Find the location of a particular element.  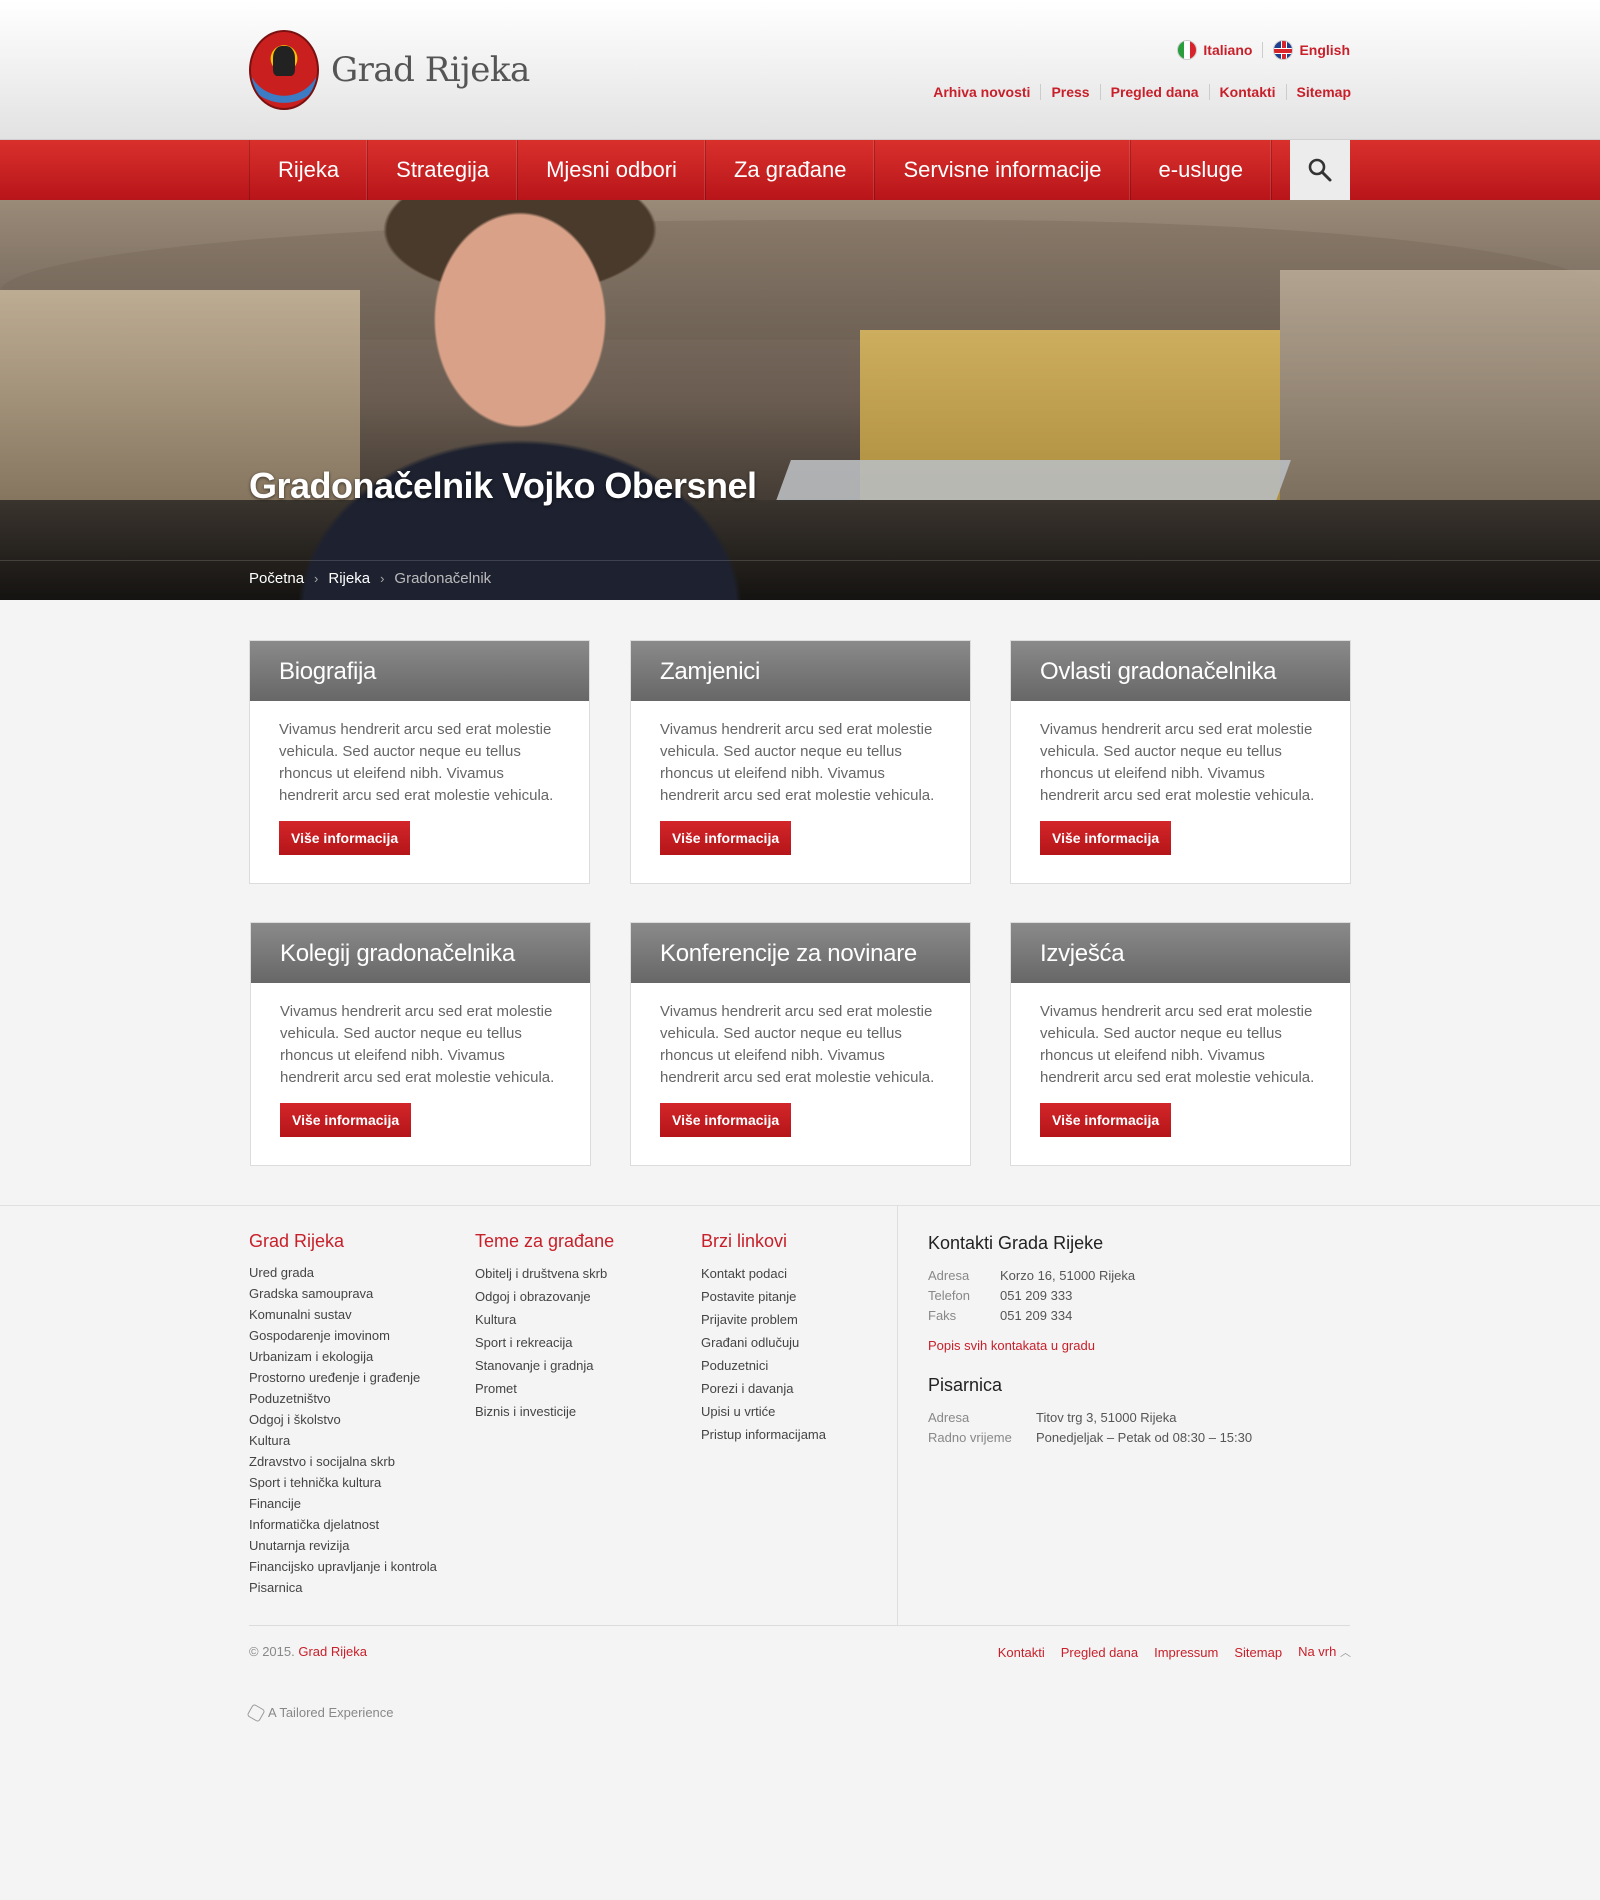

contact-label: Adresa is located at coordinates (949, 1275).